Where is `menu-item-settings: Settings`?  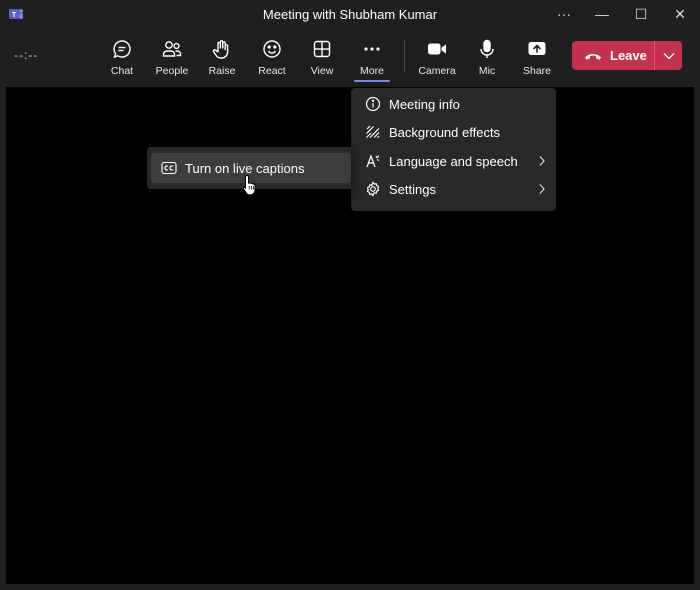 menu-item-settings: Settings is located at coordinates (453, 189).